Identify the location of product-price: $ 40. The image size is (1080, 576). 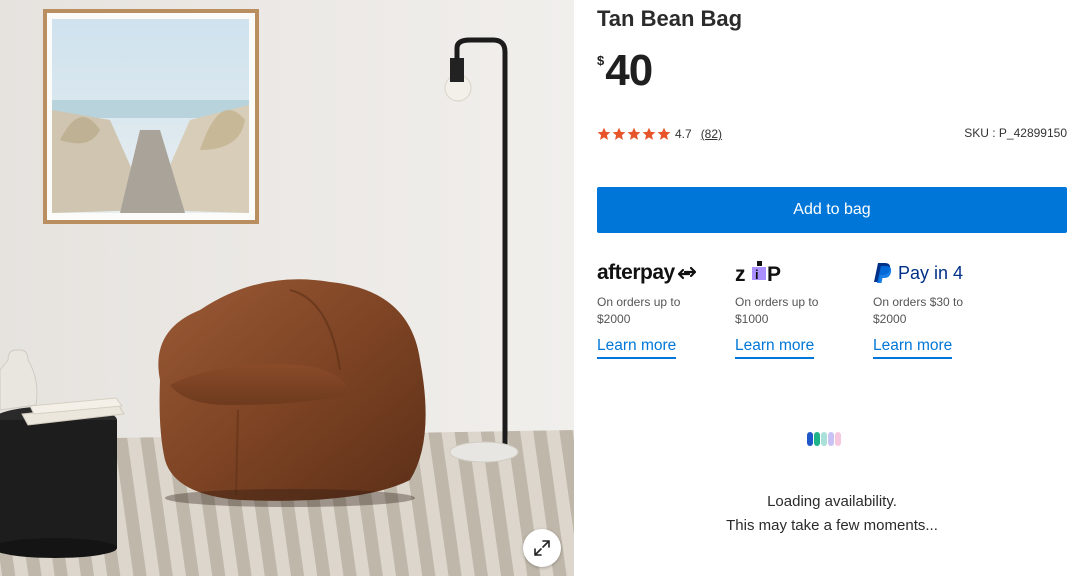
(625, 71).